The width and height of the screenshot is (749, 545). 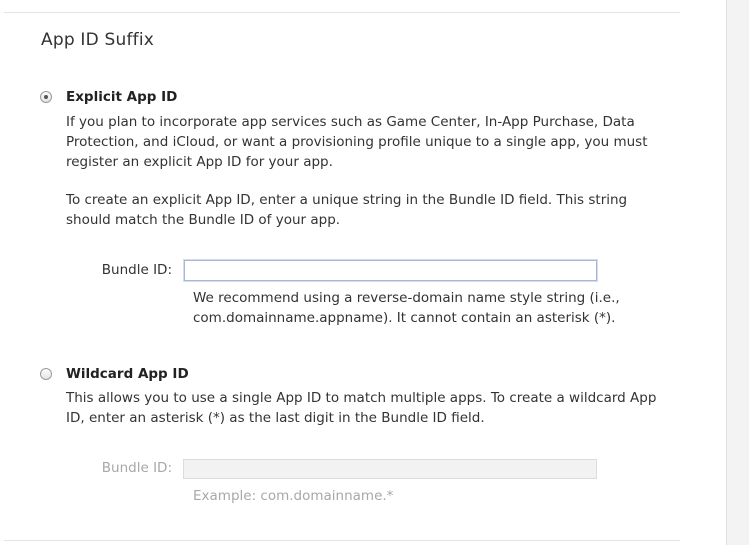 I want to click on section-title: App ID Suffix, so click(x=98, y=40).